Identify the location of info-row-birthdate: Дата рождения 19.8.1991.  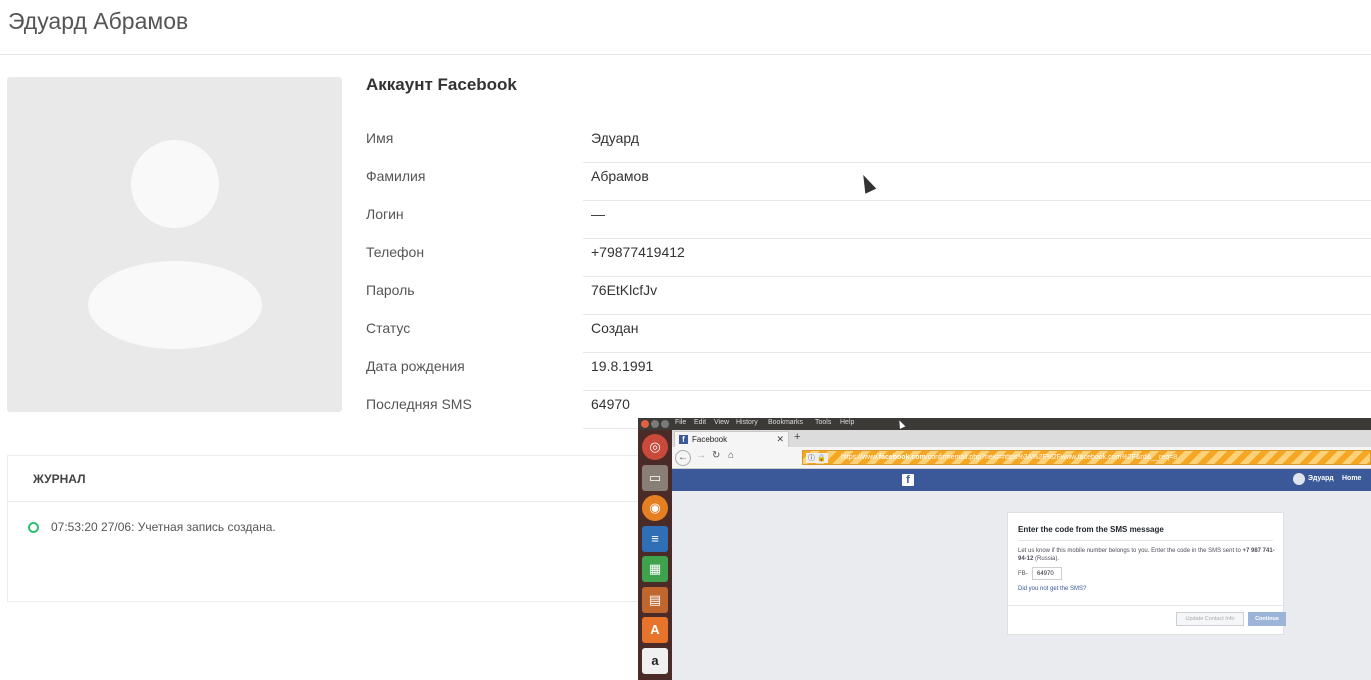
(868, 373).